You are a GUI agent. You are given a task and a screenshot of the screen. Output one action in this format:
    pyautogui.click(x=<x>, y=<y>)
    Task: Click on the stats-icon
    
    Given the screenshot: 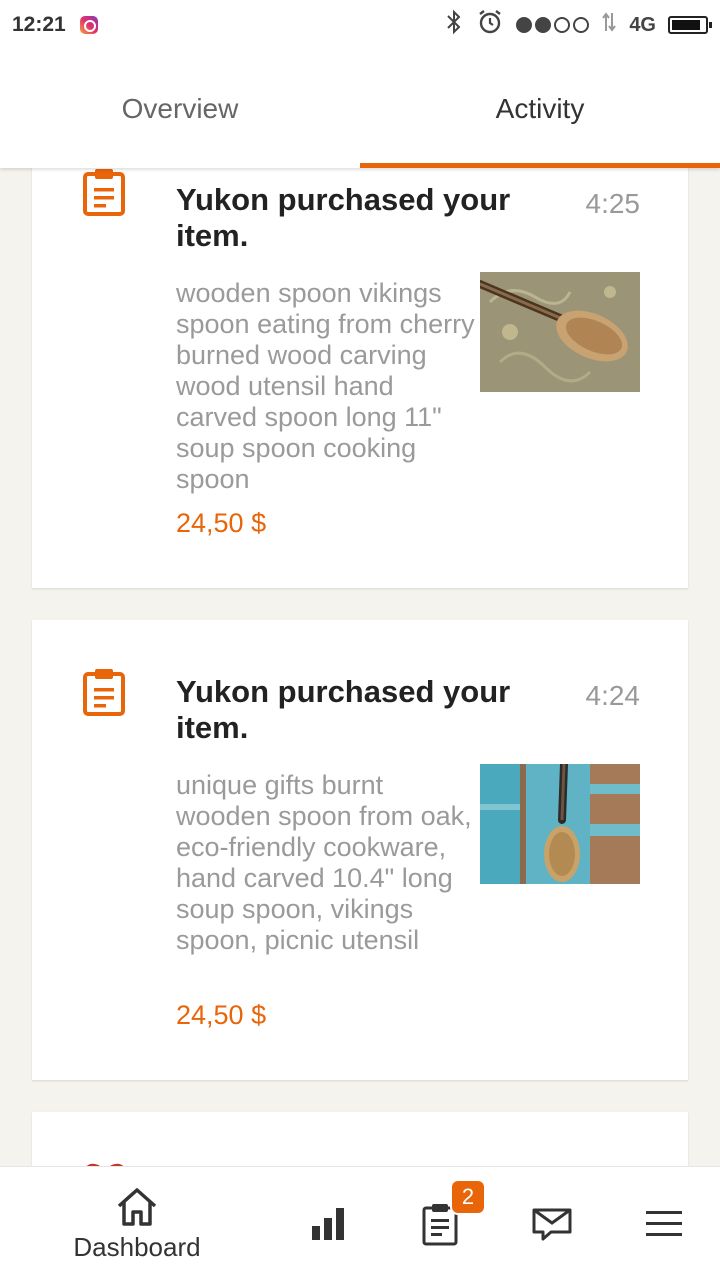 What is the action you would take?
    pyautogui.click(x=328, y=1224)
    